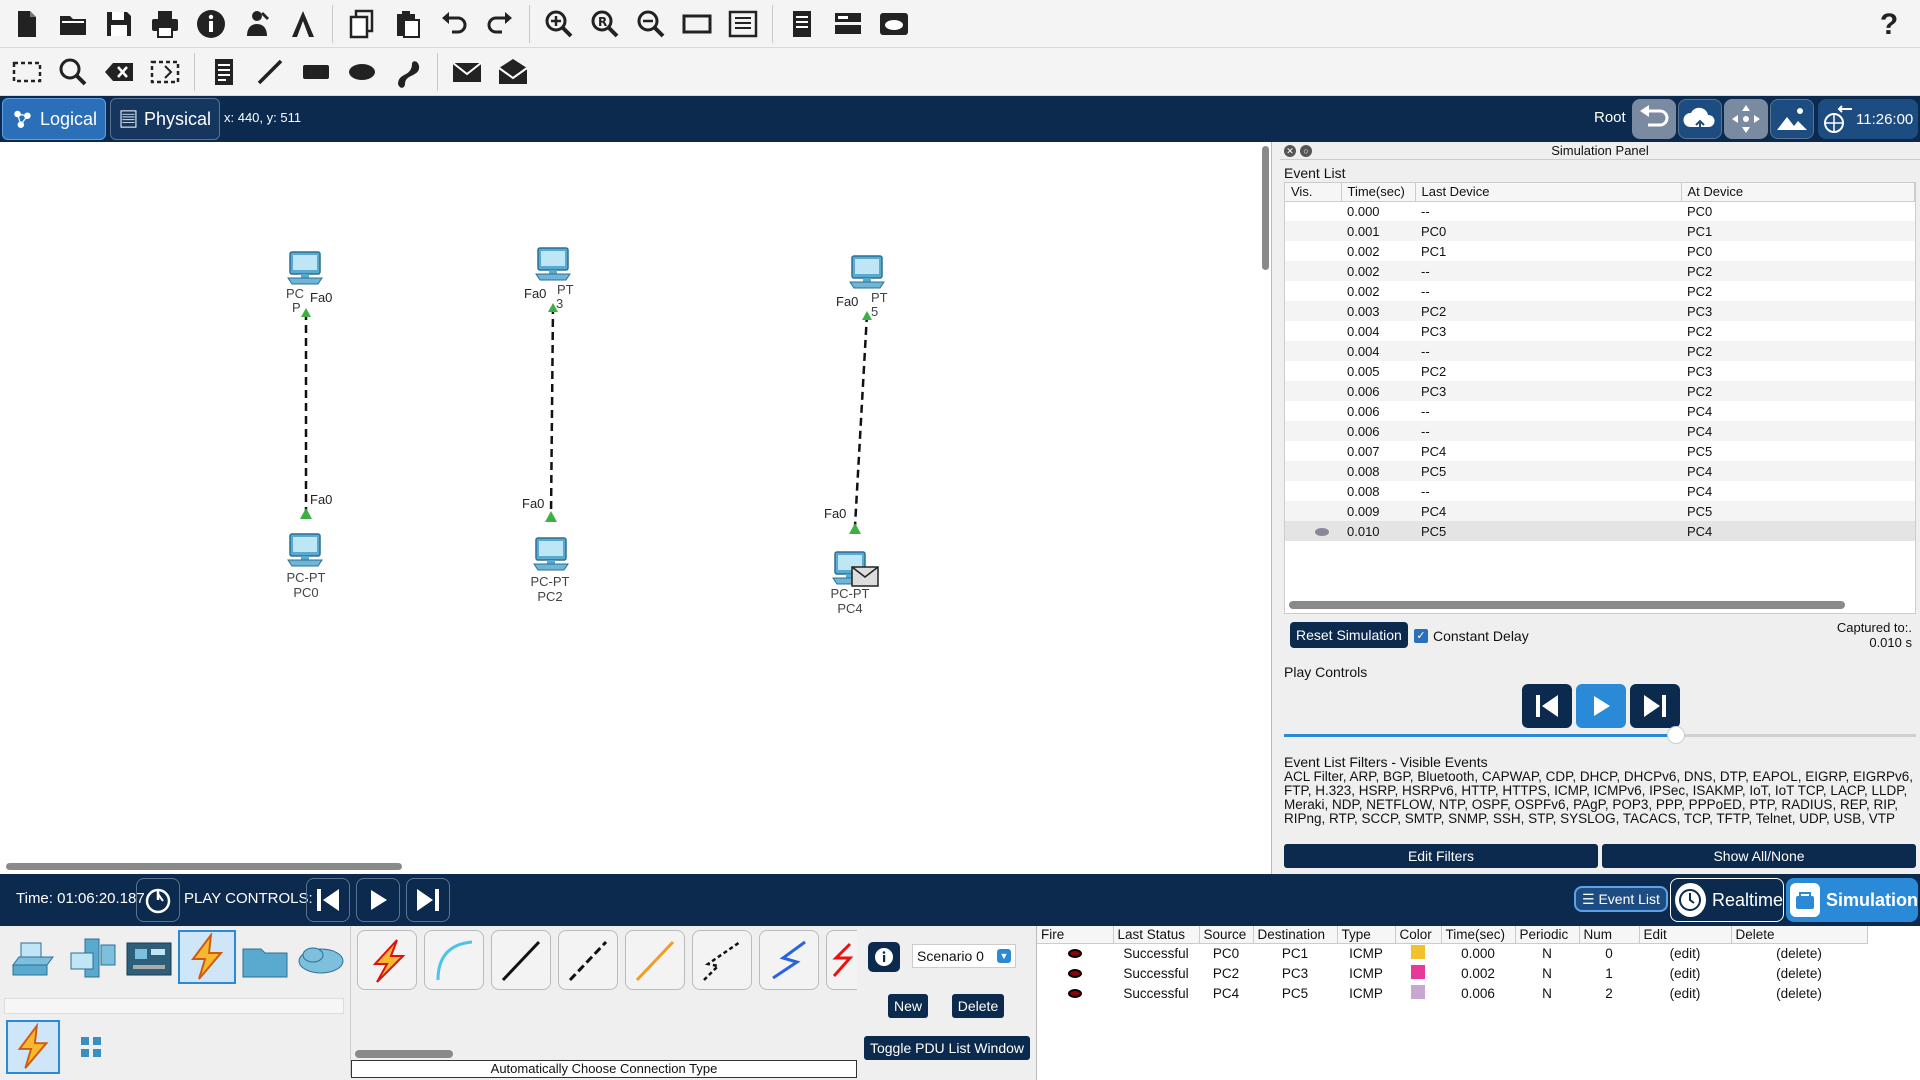  What do you see at coordinates (521, 960) in the screenshot?
I see `copper-straight-icon` at bounding box center [521, 960].